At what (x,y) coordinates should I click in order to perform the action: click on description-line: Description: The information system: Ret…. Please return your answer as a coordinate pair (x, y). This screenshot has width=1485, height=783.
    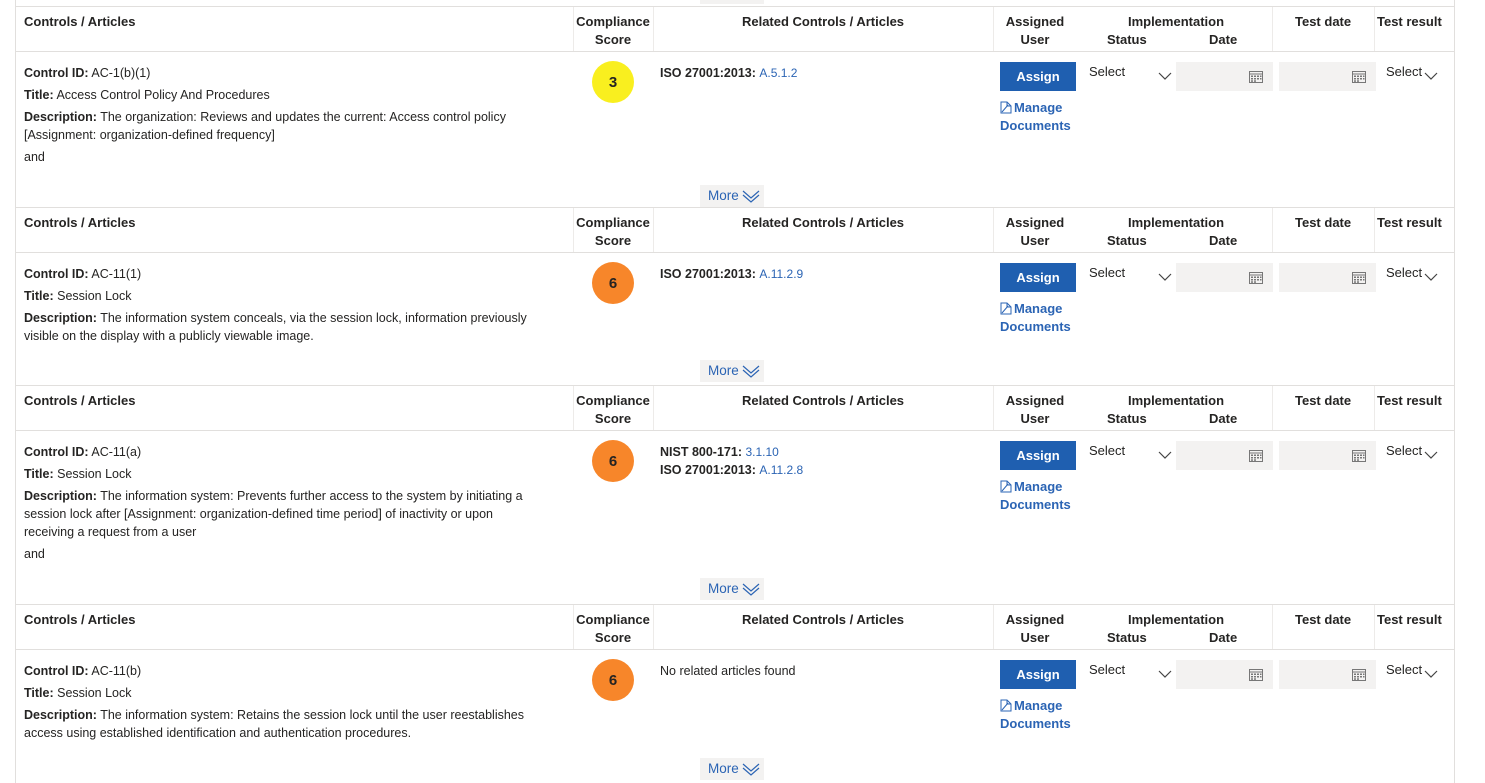
    Looking at the image, I should click on (298, 724).